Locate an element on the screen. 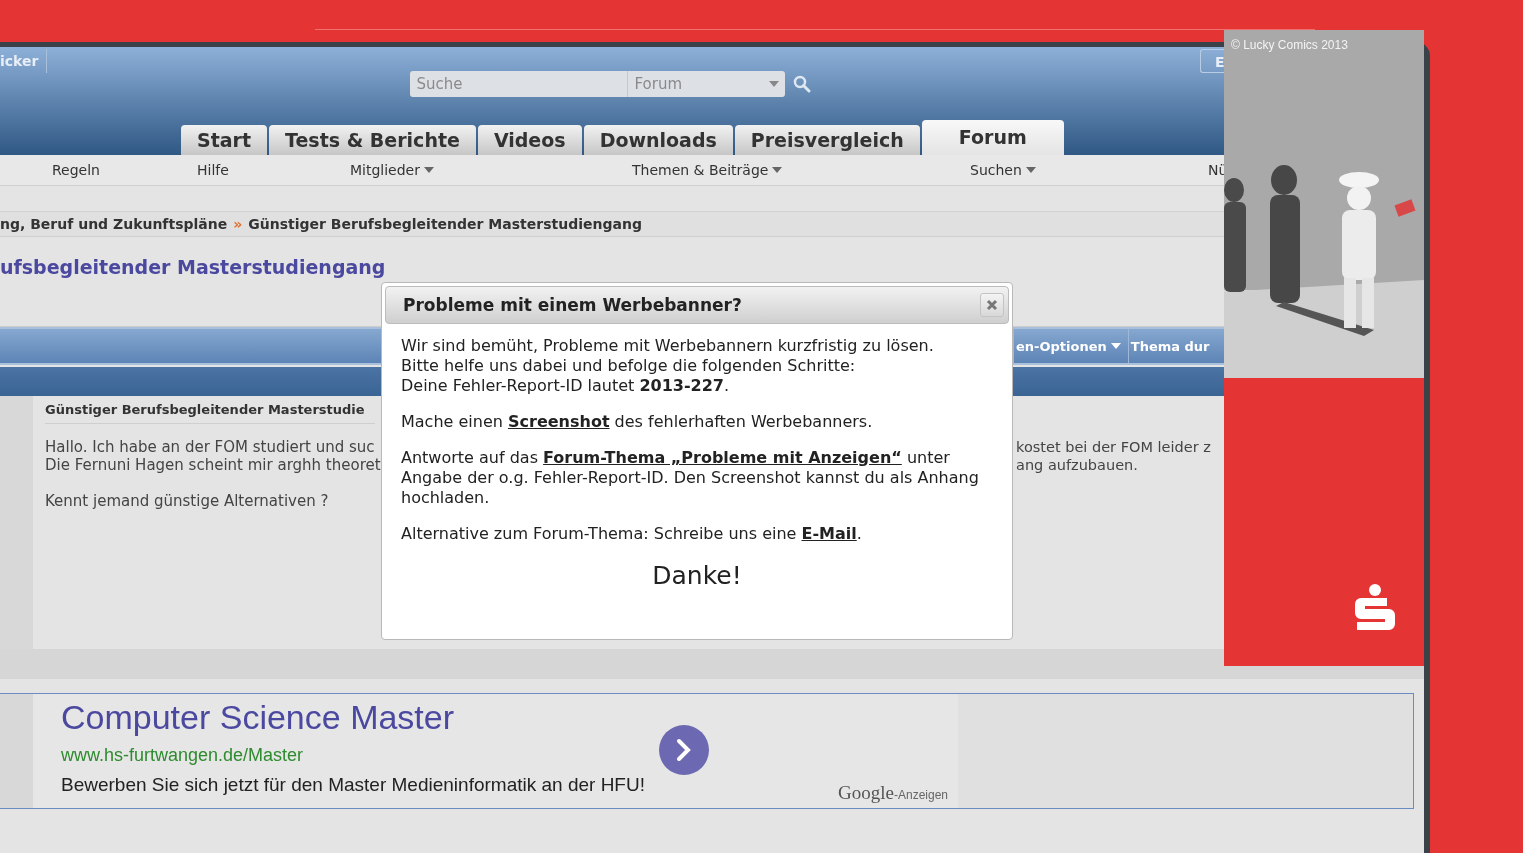 The height and width of the screenshot is (853, 1523). post-text: Kennt jemand günstige Alternativen ? is located at coordinates (187, 501).